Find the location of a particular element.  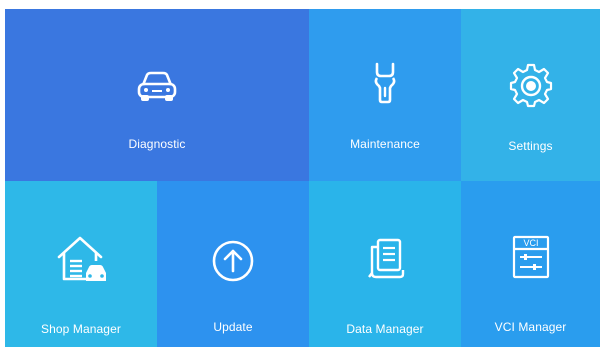

maintenance-label: Maintenance is located at coordinates (385, 144).